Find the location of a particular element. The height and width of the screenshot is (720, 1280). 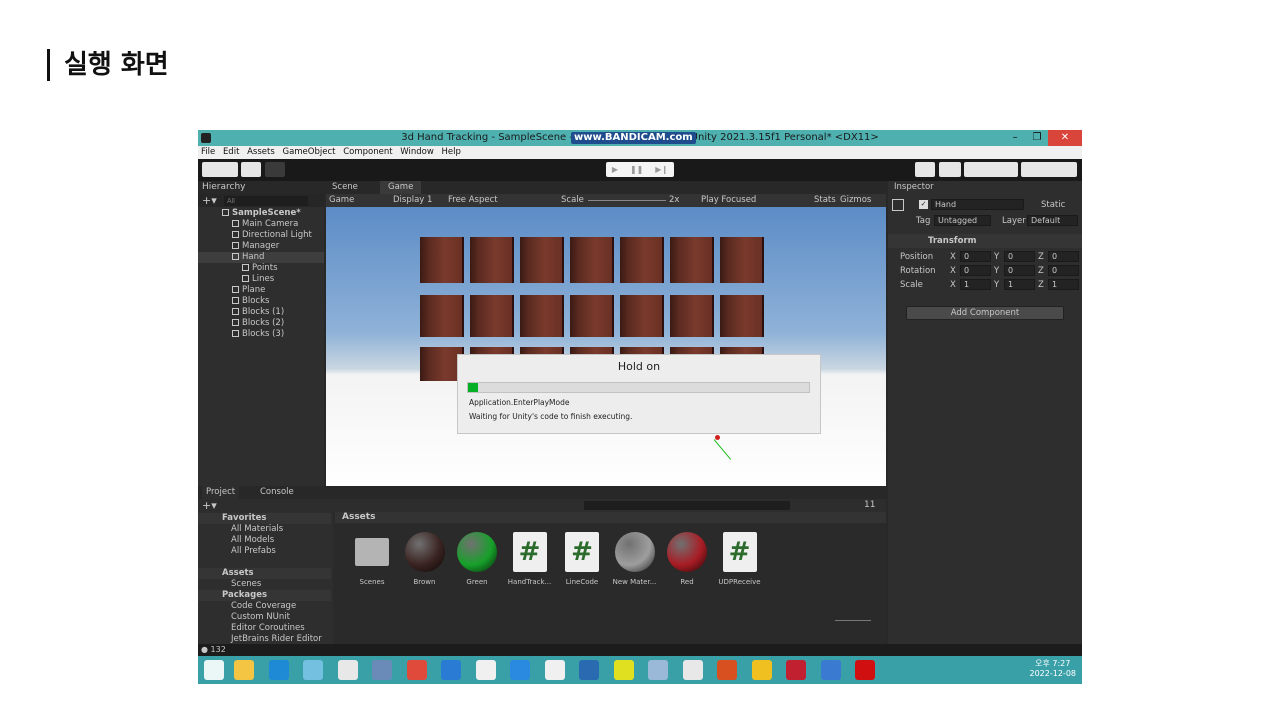

assets-folder: Assets is located at coordinates (264, 573).